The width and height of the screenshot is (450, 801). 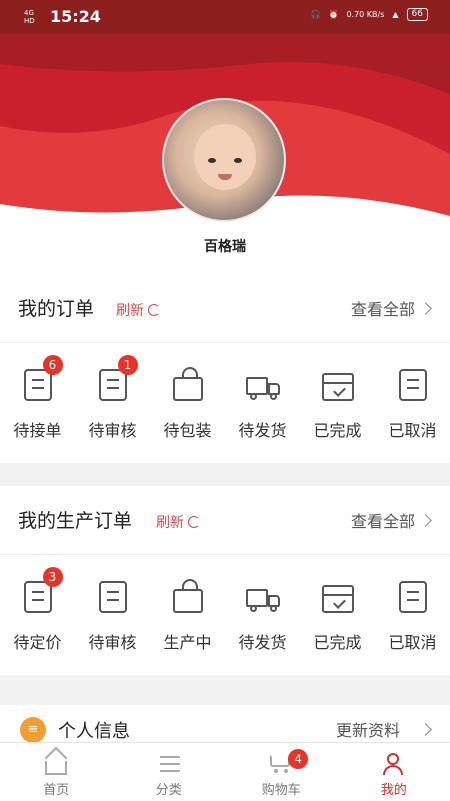 What do you see at coordinates (394, 788) in the screenshot?
I see `tab-label: 我的` at bounding box center [394, 788].